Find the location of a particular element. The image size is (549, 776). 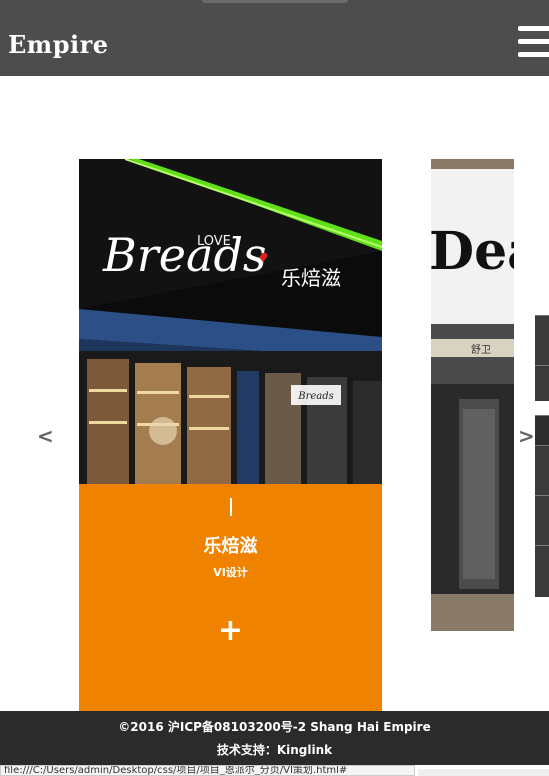

project-type: VI设计 is located at coordinates (230, 572).